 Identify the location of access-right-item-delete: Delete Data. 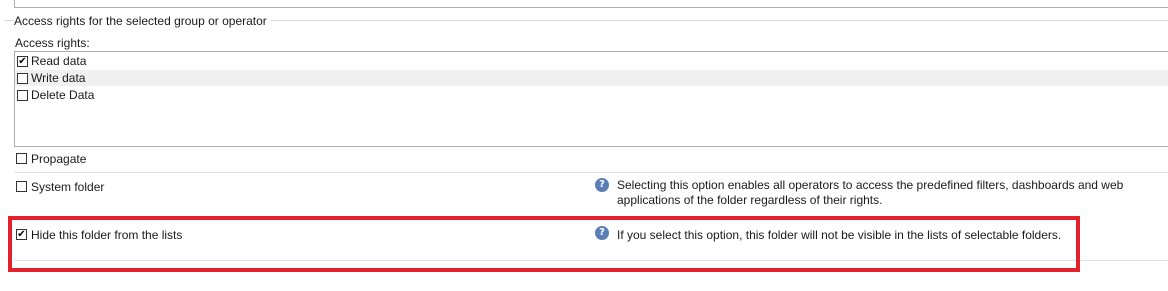
(591, 95).